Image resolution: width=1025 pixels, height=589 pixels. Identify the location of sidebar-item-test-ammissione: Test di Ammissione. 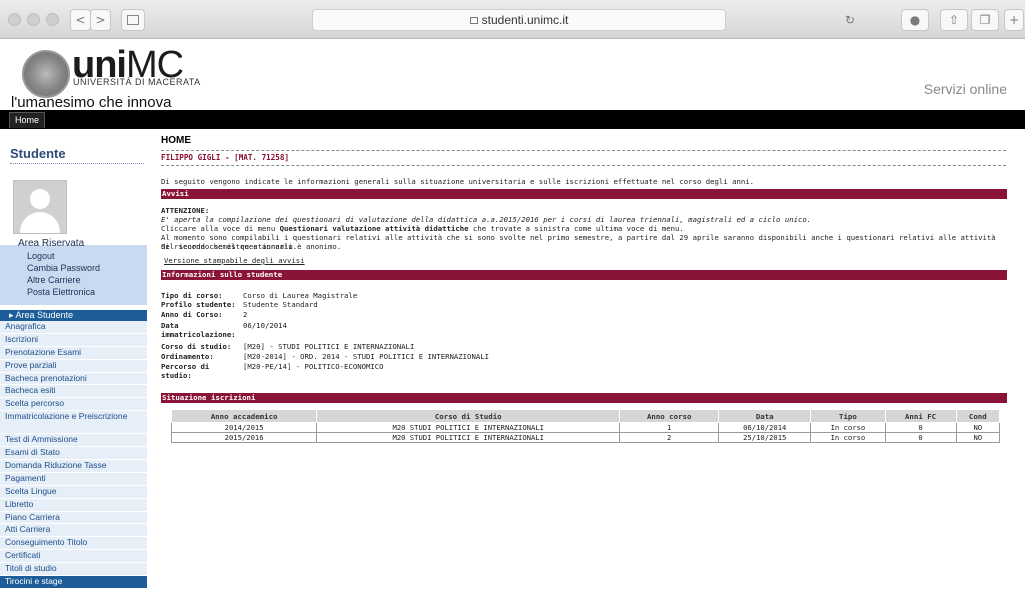
(73, 441).